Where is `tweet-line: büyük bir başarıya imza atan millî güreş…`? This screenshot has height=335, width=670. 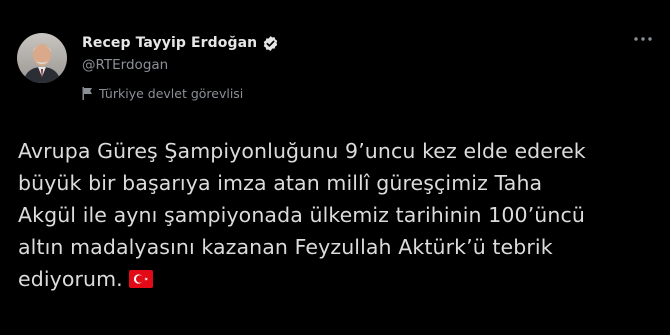 tweet-line: büyük bir başarıya imza atan millî güreş… is located at coordinates (280, 183).